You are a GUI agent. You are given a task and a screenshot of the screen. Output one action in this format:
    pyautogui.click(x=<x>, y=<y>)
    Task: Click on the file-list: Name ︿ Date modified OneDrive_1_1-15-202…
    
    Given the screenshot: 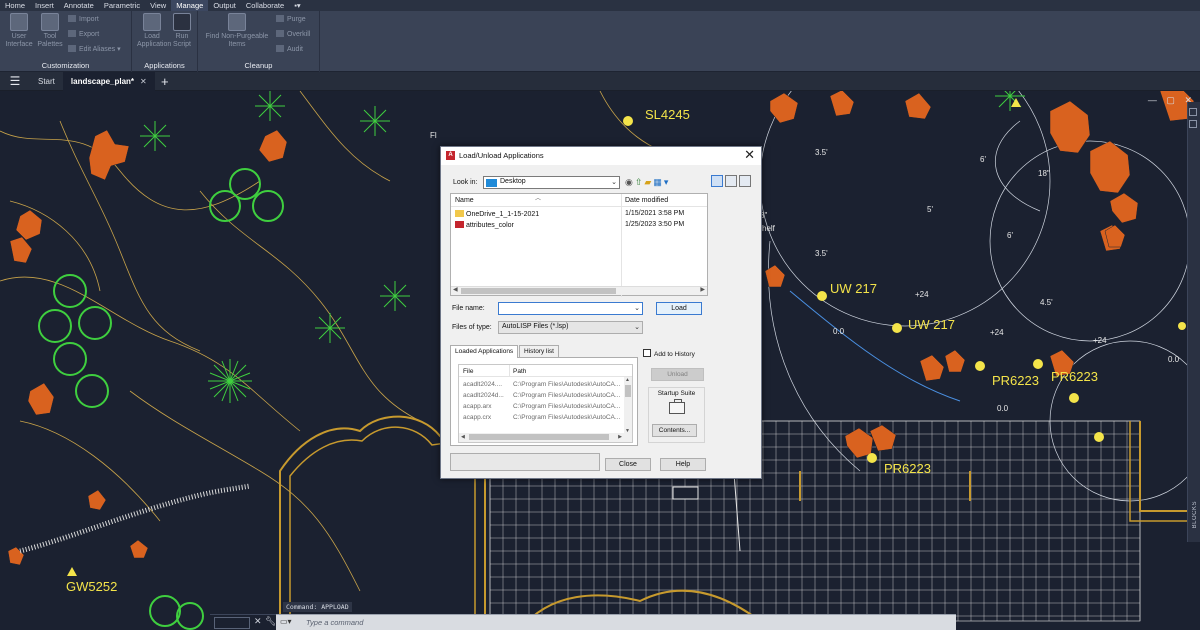 What is the action you would take?
    pyautogui.click(x=579, y=245)
    